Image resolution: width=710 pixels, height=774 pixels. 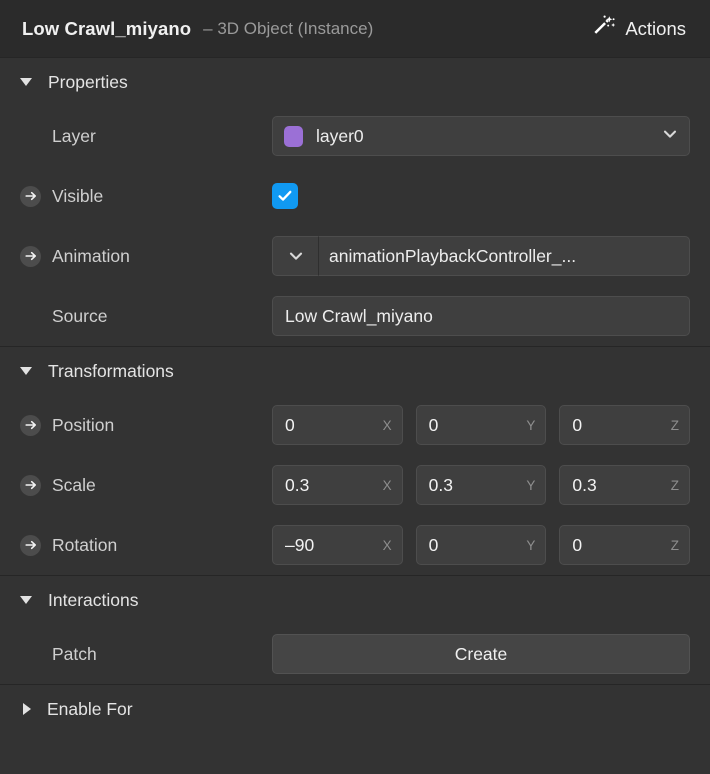 I want to click on row-label-wrap-visible: Visible, so click(x=146, y=196).